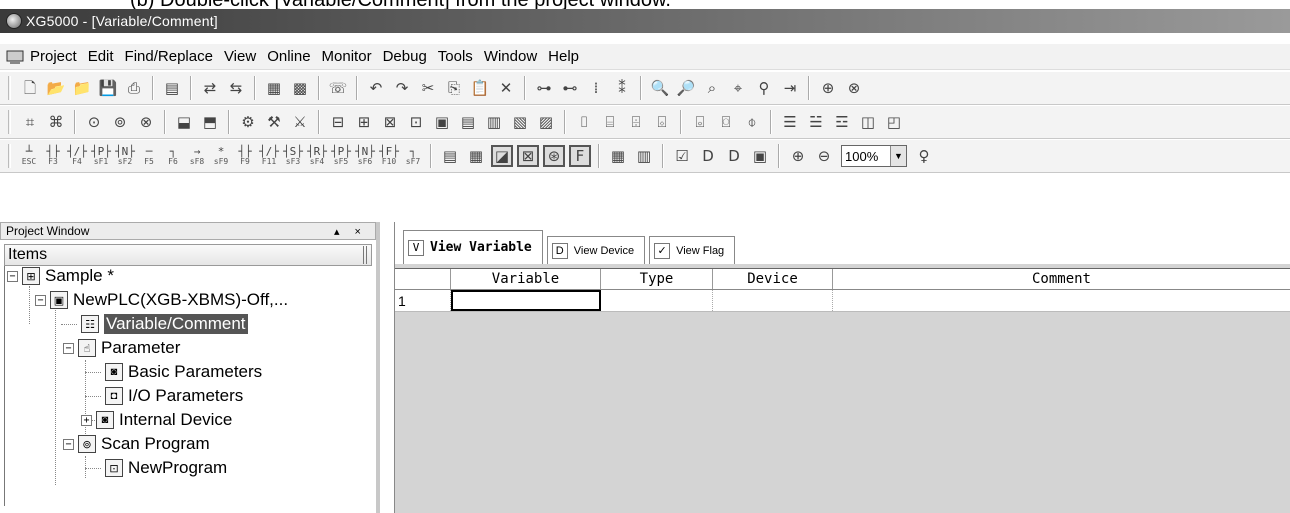 The image size is (1290, 513). Describe the element at coordinates (898, 156) in the screenshot. I see `chevron-down-icon: ▼` at that location.